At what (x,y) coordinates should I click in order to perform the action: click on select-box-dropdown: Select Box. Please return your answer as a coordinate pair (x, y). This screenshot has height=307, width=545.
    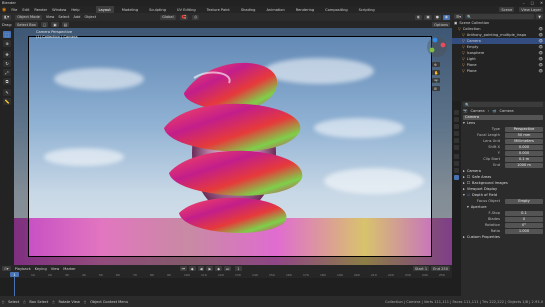
    Looking at the image, I should click on (26, 24).